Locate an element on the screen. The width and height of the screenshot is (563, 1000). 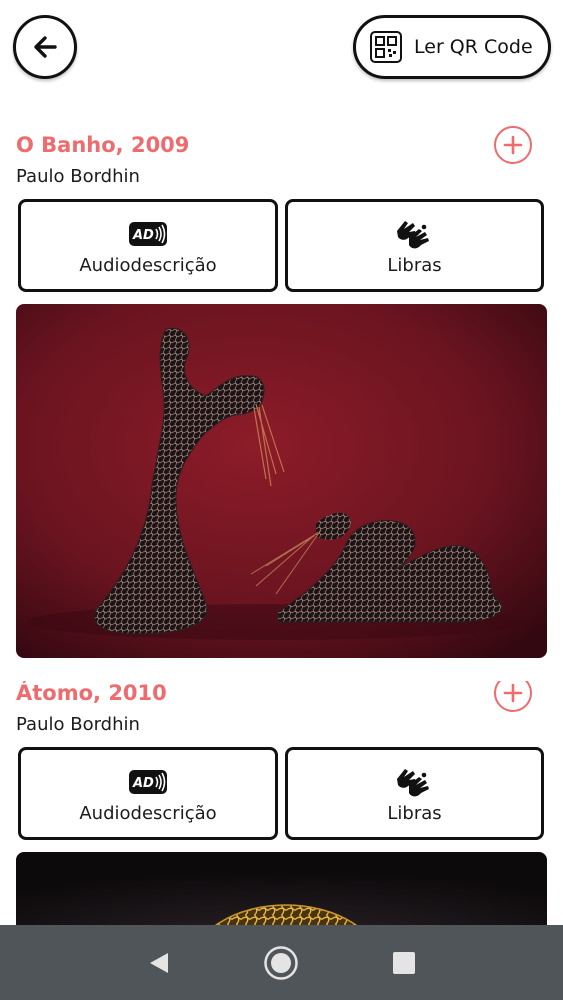
read-qr-code-button: Ler QR Code is located at coordinates (452, 47).